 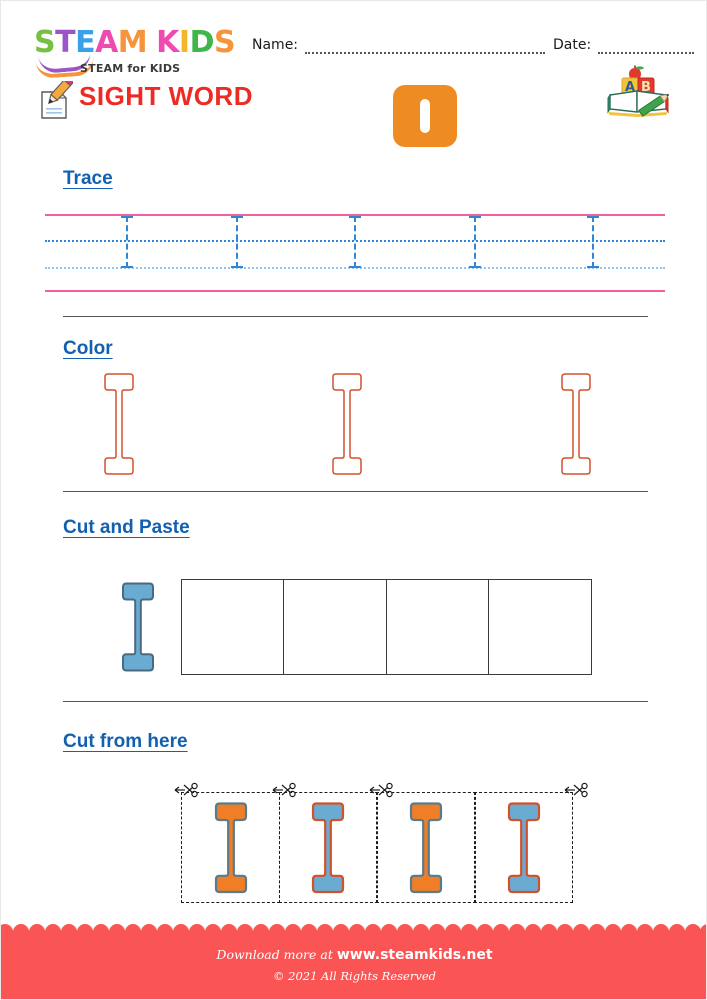 What do you see at coordinates (45, 42) in the screenshot?
I see `logo-letter-s1: S` at bounding box center [45, 42].